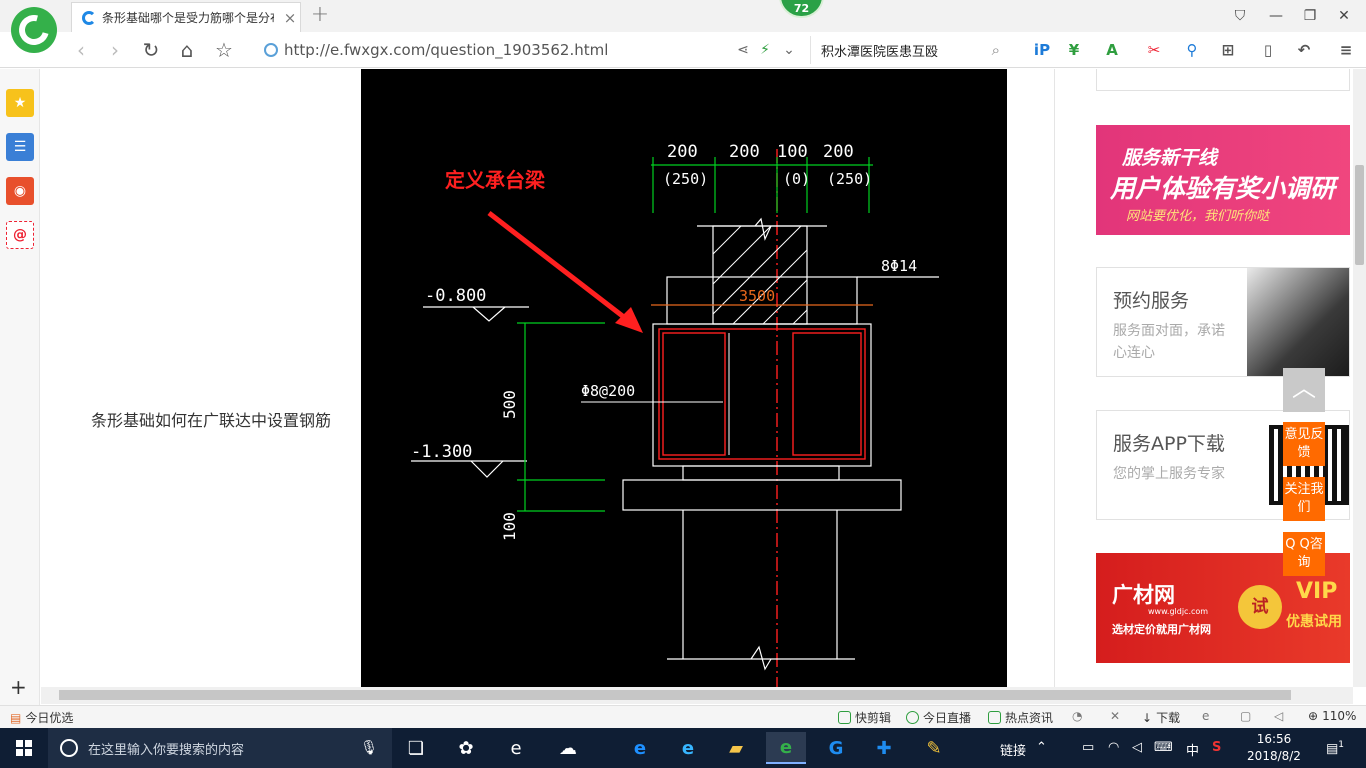 The width and height of the screenshot is (1366, 768). Describe the element at coordinates (369, 748) in the screenshot. I see `microphone-icon: 🎙` at that location.